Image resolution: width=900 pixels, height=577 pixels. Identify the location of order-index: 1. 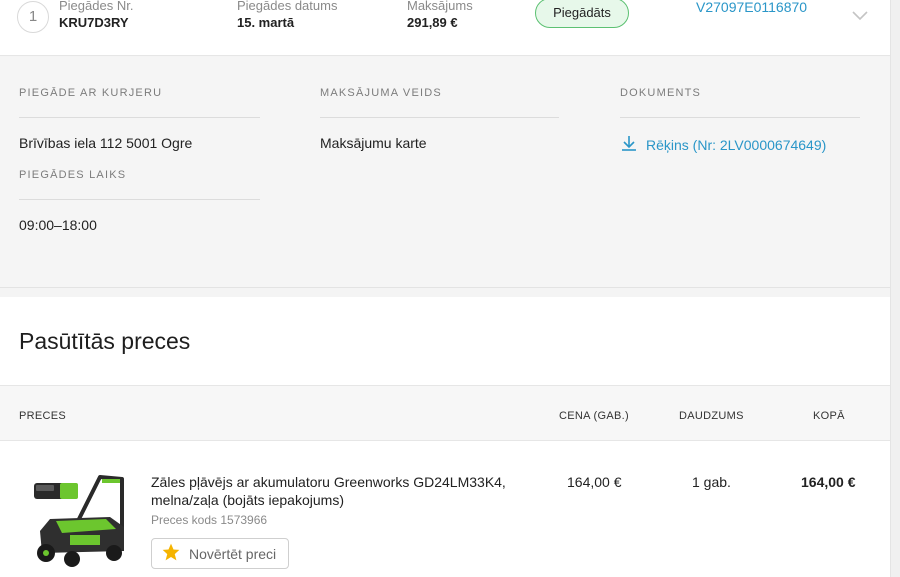
(33, 17).